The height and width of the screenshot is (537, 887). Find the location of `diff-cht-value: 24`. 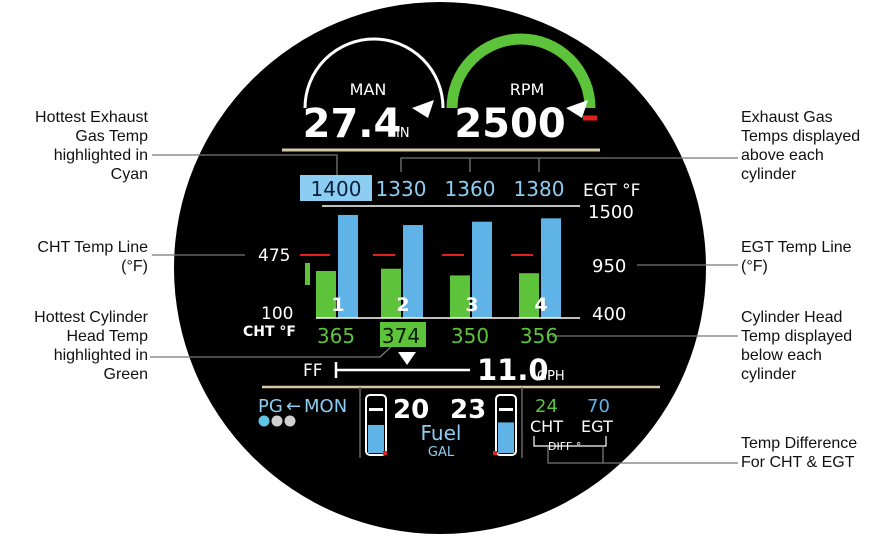

diff-cht-value: 24 is located at coordinates (546, 406).